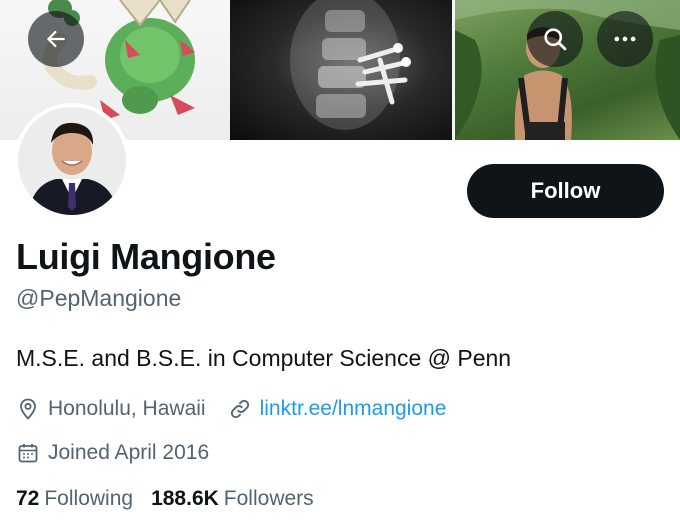  I want to click on more-options-button, so click(625, 39).